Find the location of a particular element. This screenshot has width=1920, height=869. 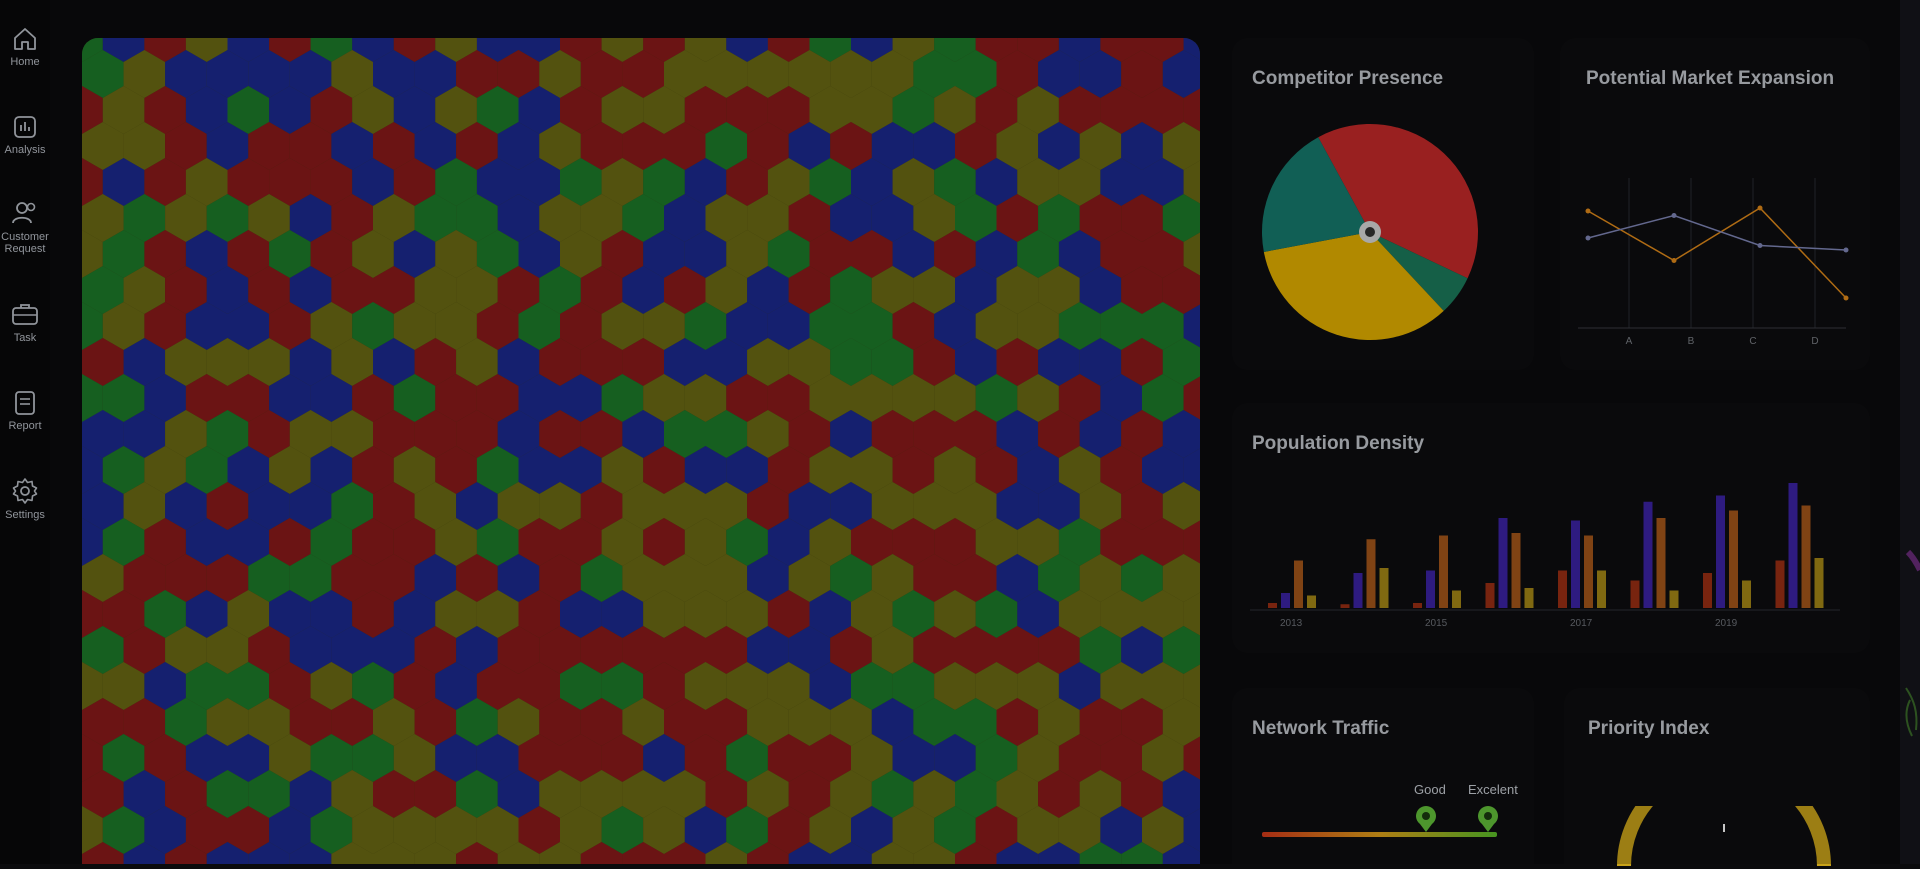

task-icon is located at coordinates (25, 314).